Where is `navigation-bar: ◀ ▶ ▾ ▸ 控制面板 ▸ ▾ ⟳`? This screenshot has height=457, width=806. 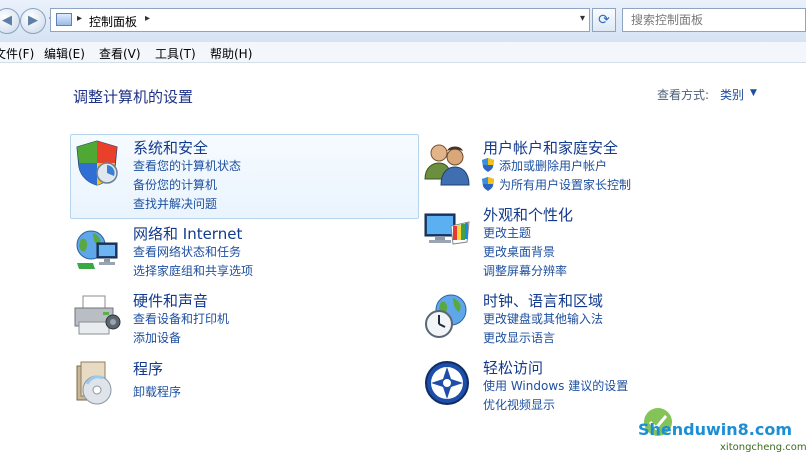 navigation-bar: ◀ ▶ ▾ ▸ 控制面板 ▸ ▾ ⟳ is located at coordinates (403, 21).